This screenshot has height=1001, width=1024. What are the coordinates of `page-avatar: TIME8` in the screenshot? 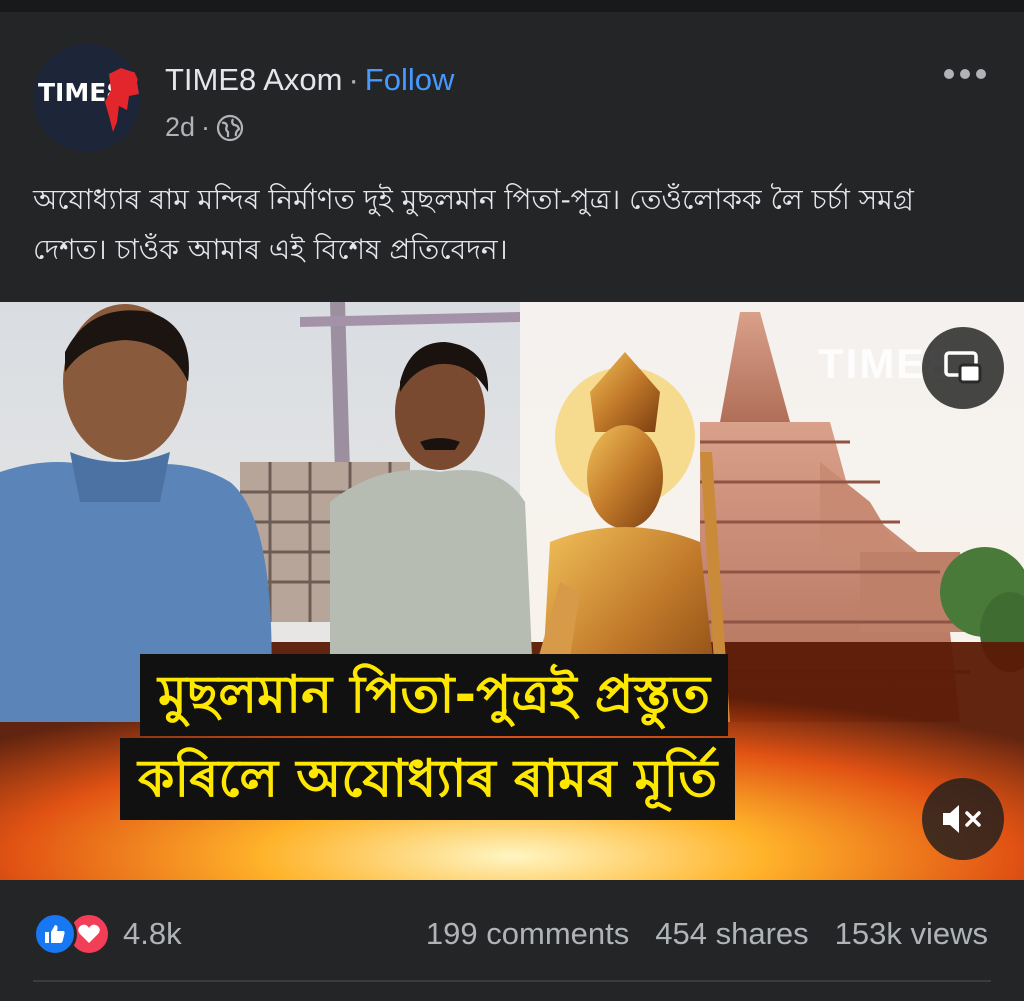 It's located at (87, 98).